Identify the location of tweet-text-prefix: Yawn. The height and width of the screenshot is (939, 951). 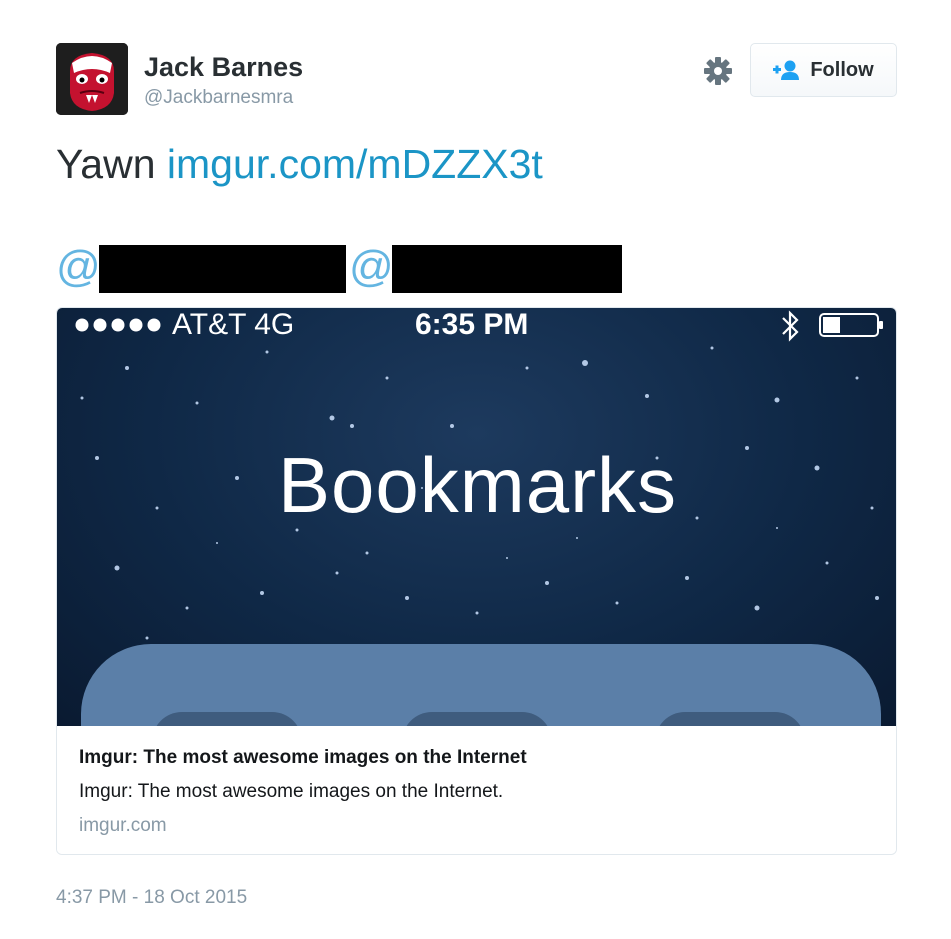
(111, 164).